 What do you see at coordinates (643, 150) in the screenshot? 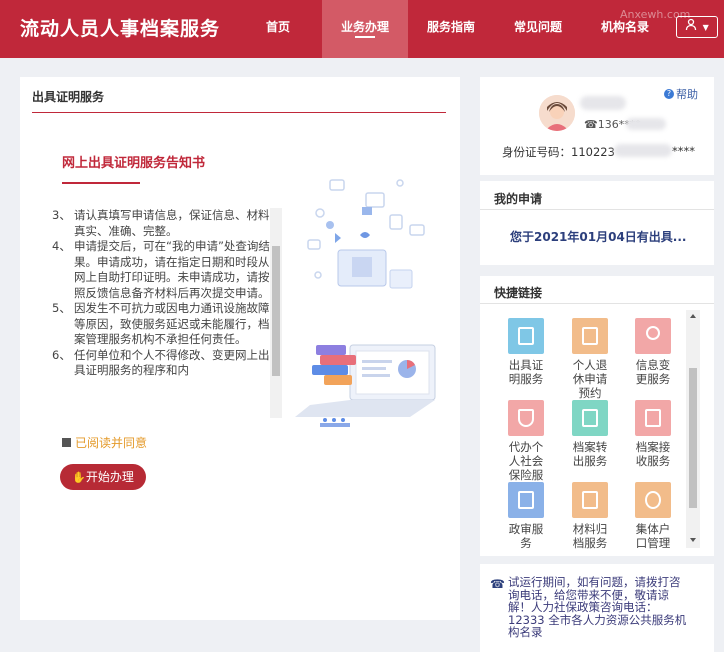
I see `redacted-id` at bounding box center [643, 150].